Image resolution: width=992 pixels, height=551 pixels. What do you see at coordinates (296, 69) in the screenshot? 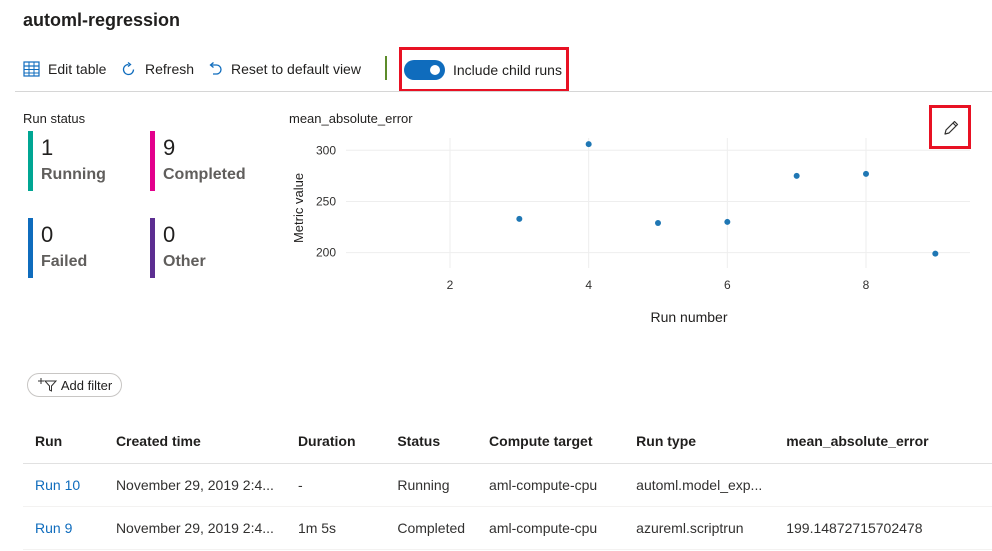
I see `reset-default-view-label: Reset to default view` at bounding box center [296, 69].